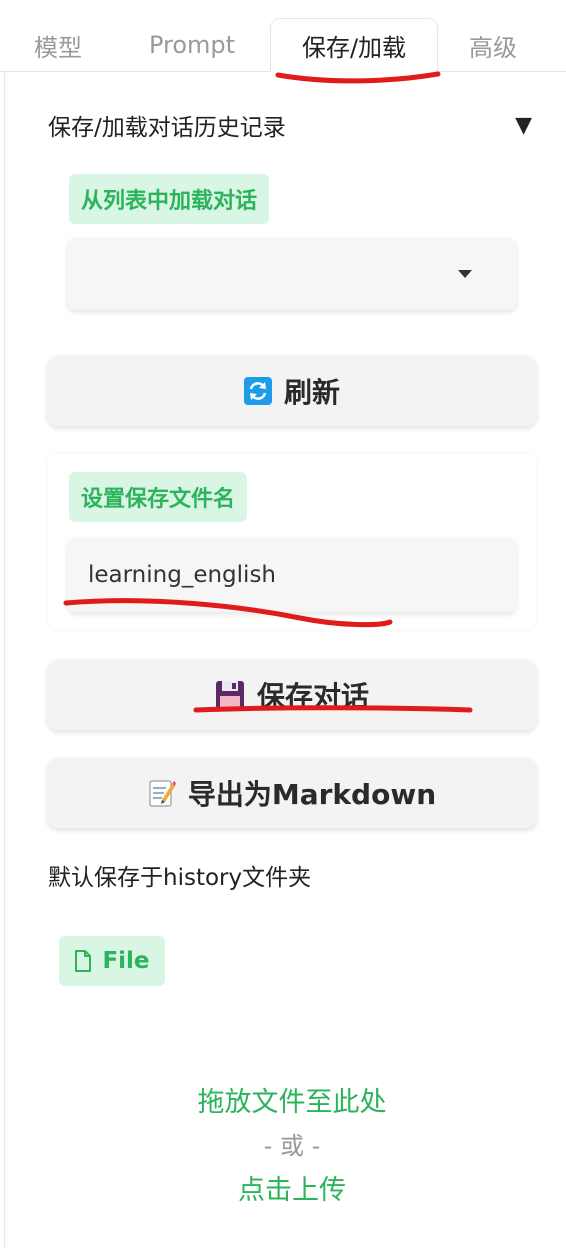  I want to click on memo-icon, so click(162, 793).